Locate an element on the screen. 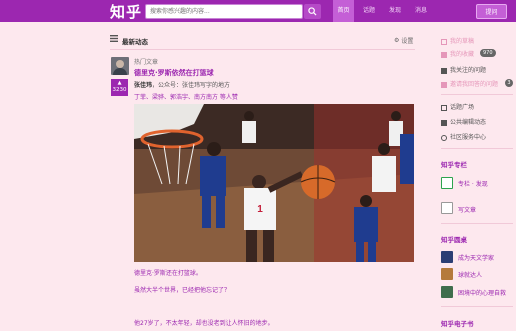 The height and width of the screenshot is (331, 516). sidebar-link-topic-square: 话题广场 is located at coordinates (457, 106).